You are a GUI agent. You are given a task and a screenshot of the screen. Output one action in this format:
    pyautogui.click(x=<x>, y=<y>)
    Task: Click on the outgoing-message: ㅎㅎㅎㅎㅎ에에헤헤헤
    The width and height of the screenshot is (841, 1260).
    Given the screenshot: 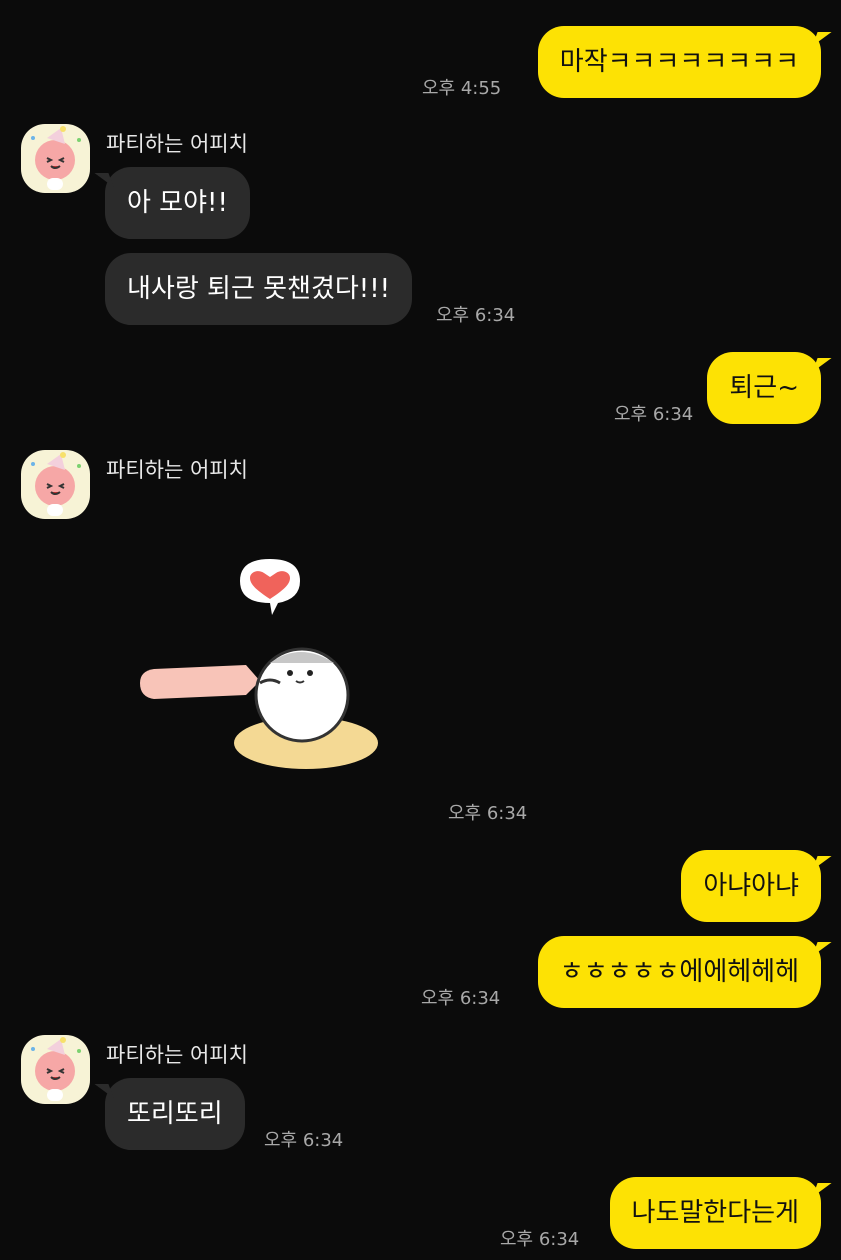 What is the action you would take?
    pyautogui.click(x=679, y=972)
    